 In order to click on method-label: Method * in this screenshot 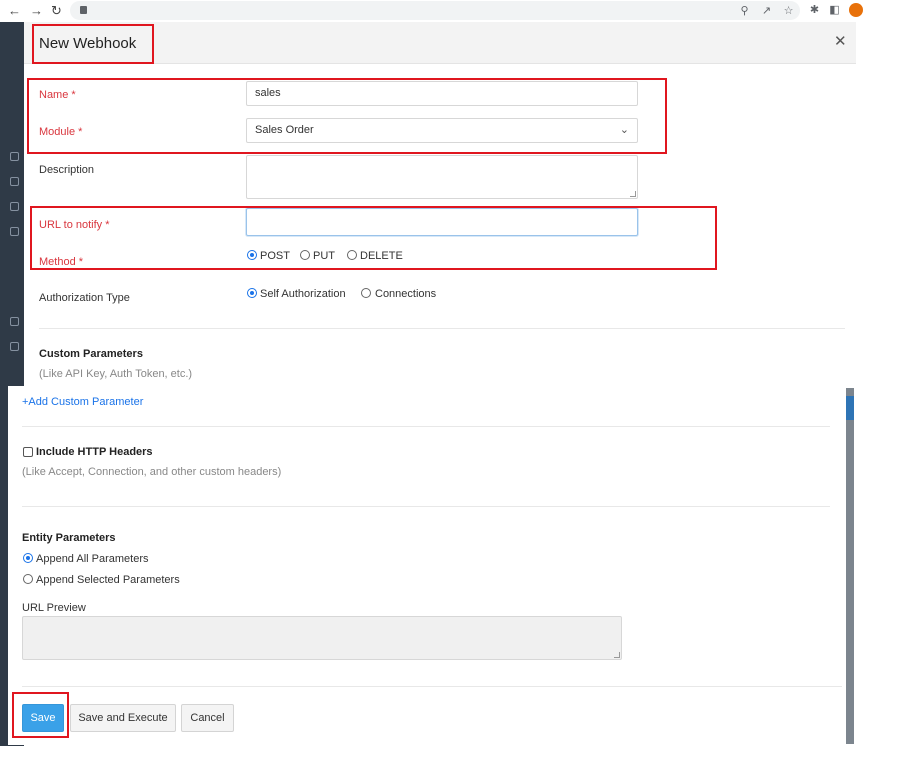, I will do `click(61, 262)`.